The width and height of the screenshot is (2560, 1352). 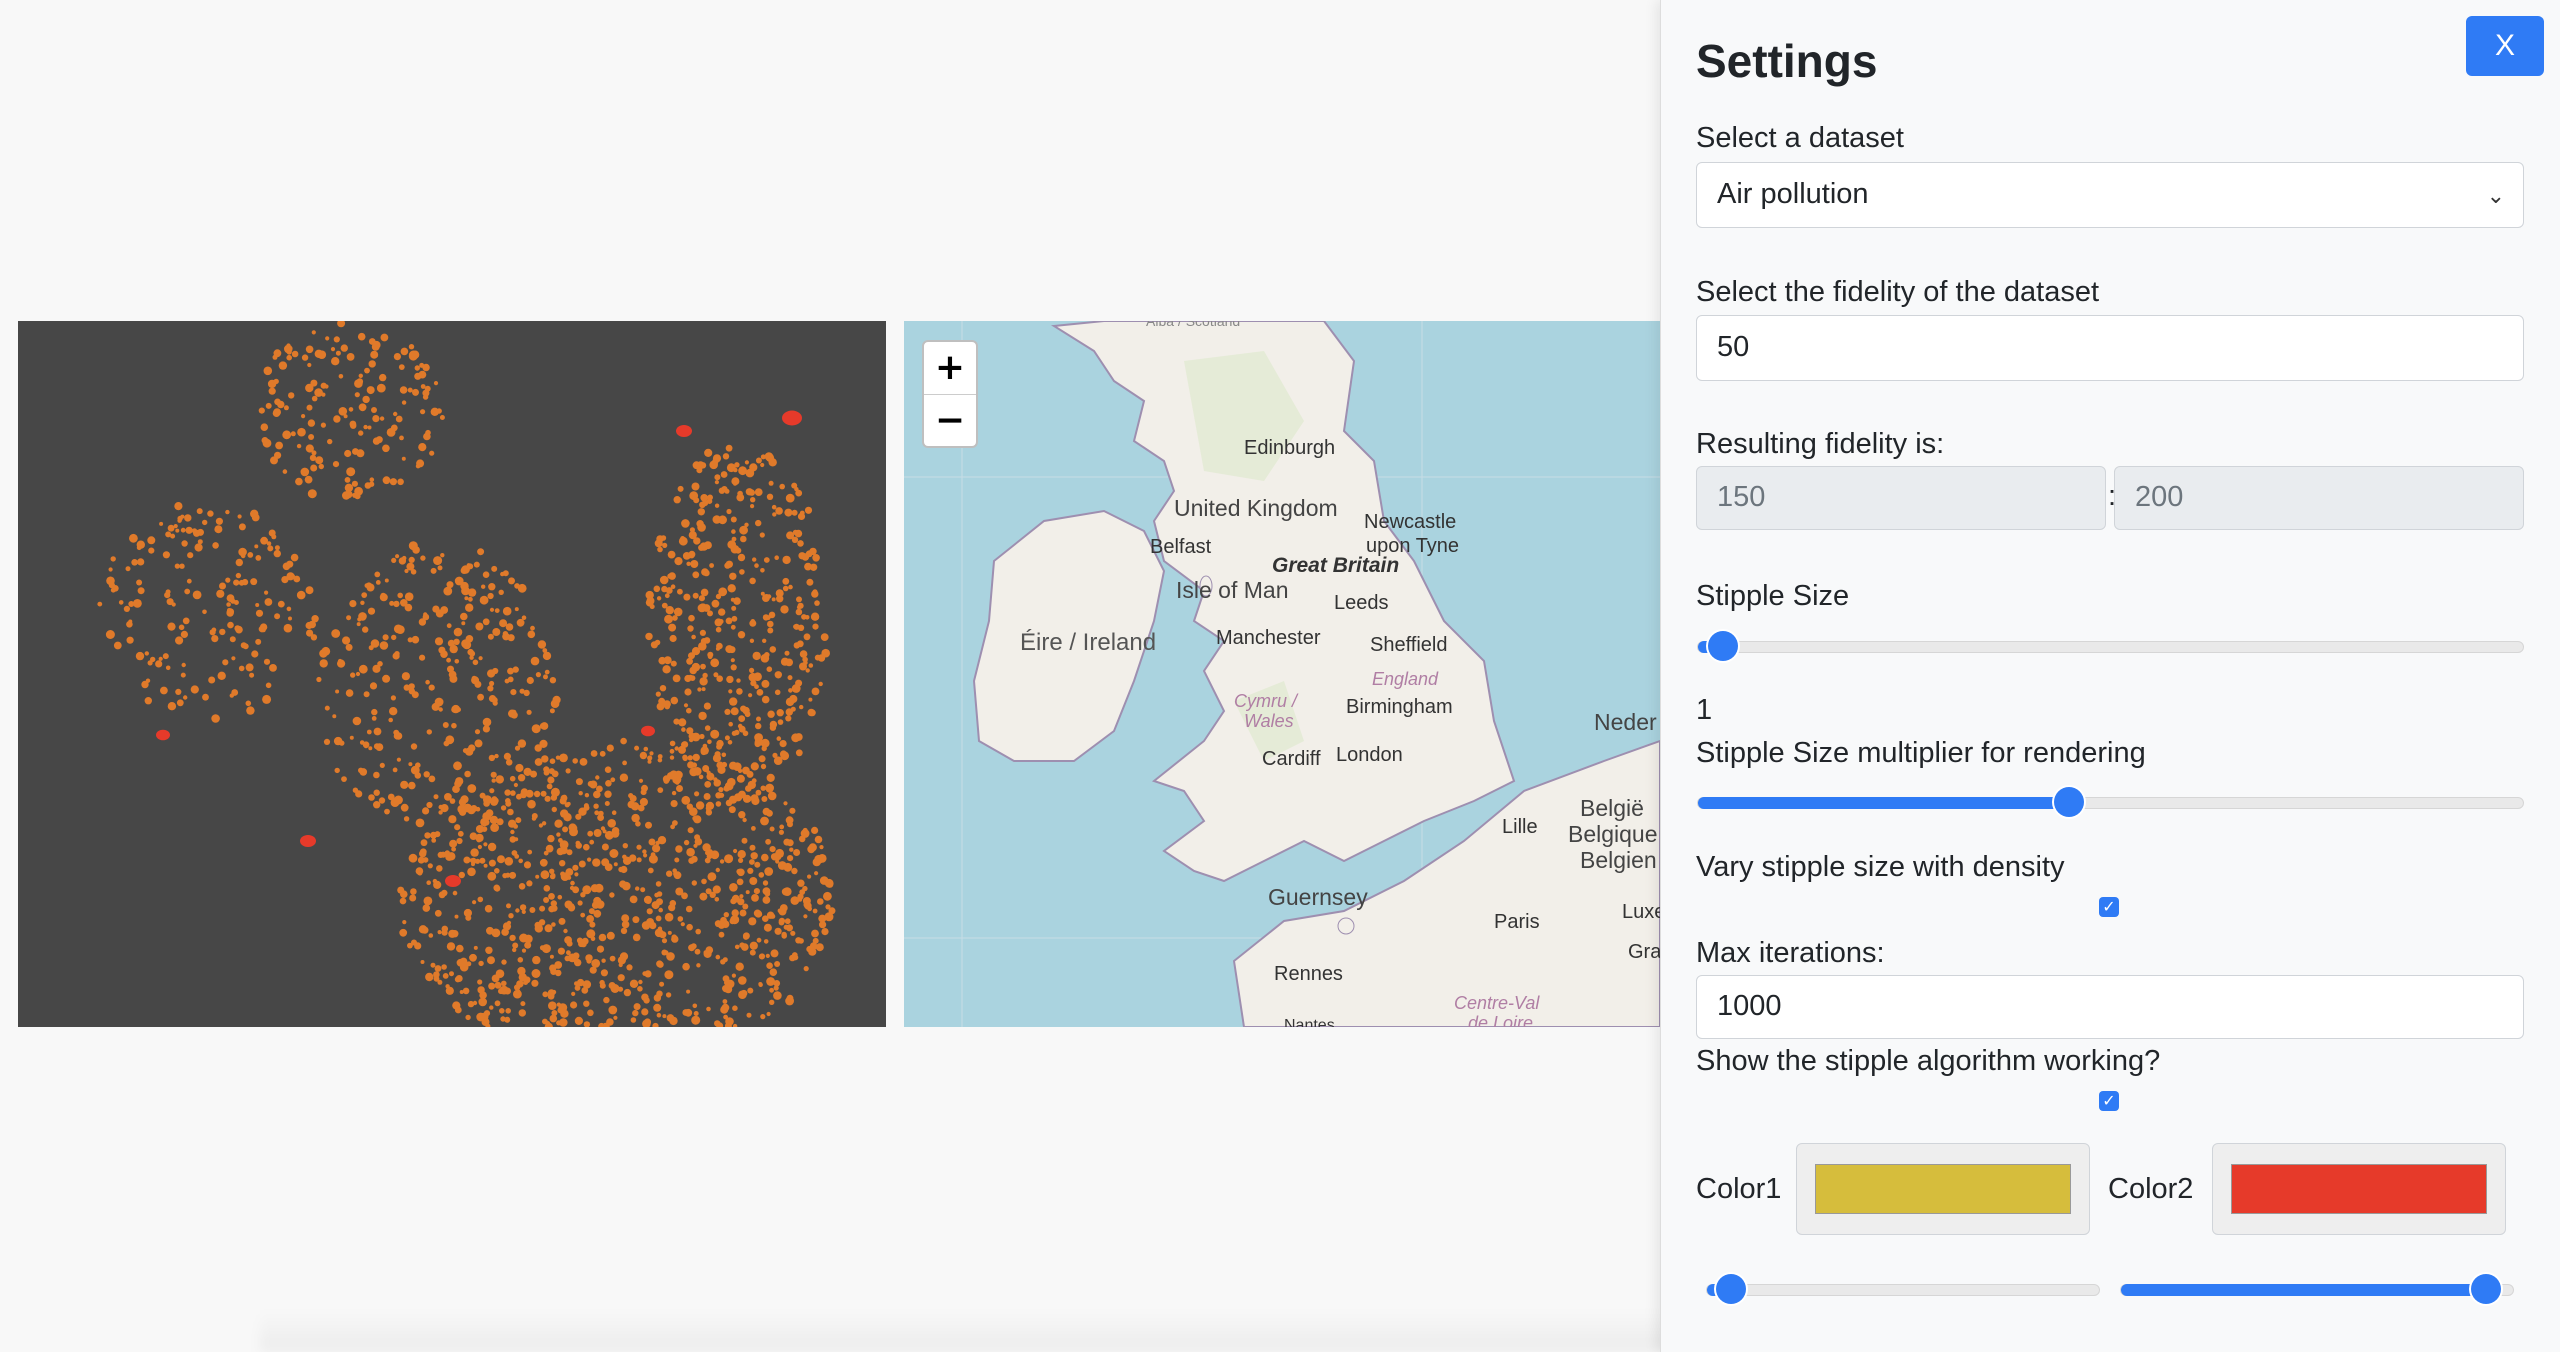 What do you see at coordinates (2505, 46) in the screenshot?
I see `close-settings-button: X` at bounding box center [2505, 46].